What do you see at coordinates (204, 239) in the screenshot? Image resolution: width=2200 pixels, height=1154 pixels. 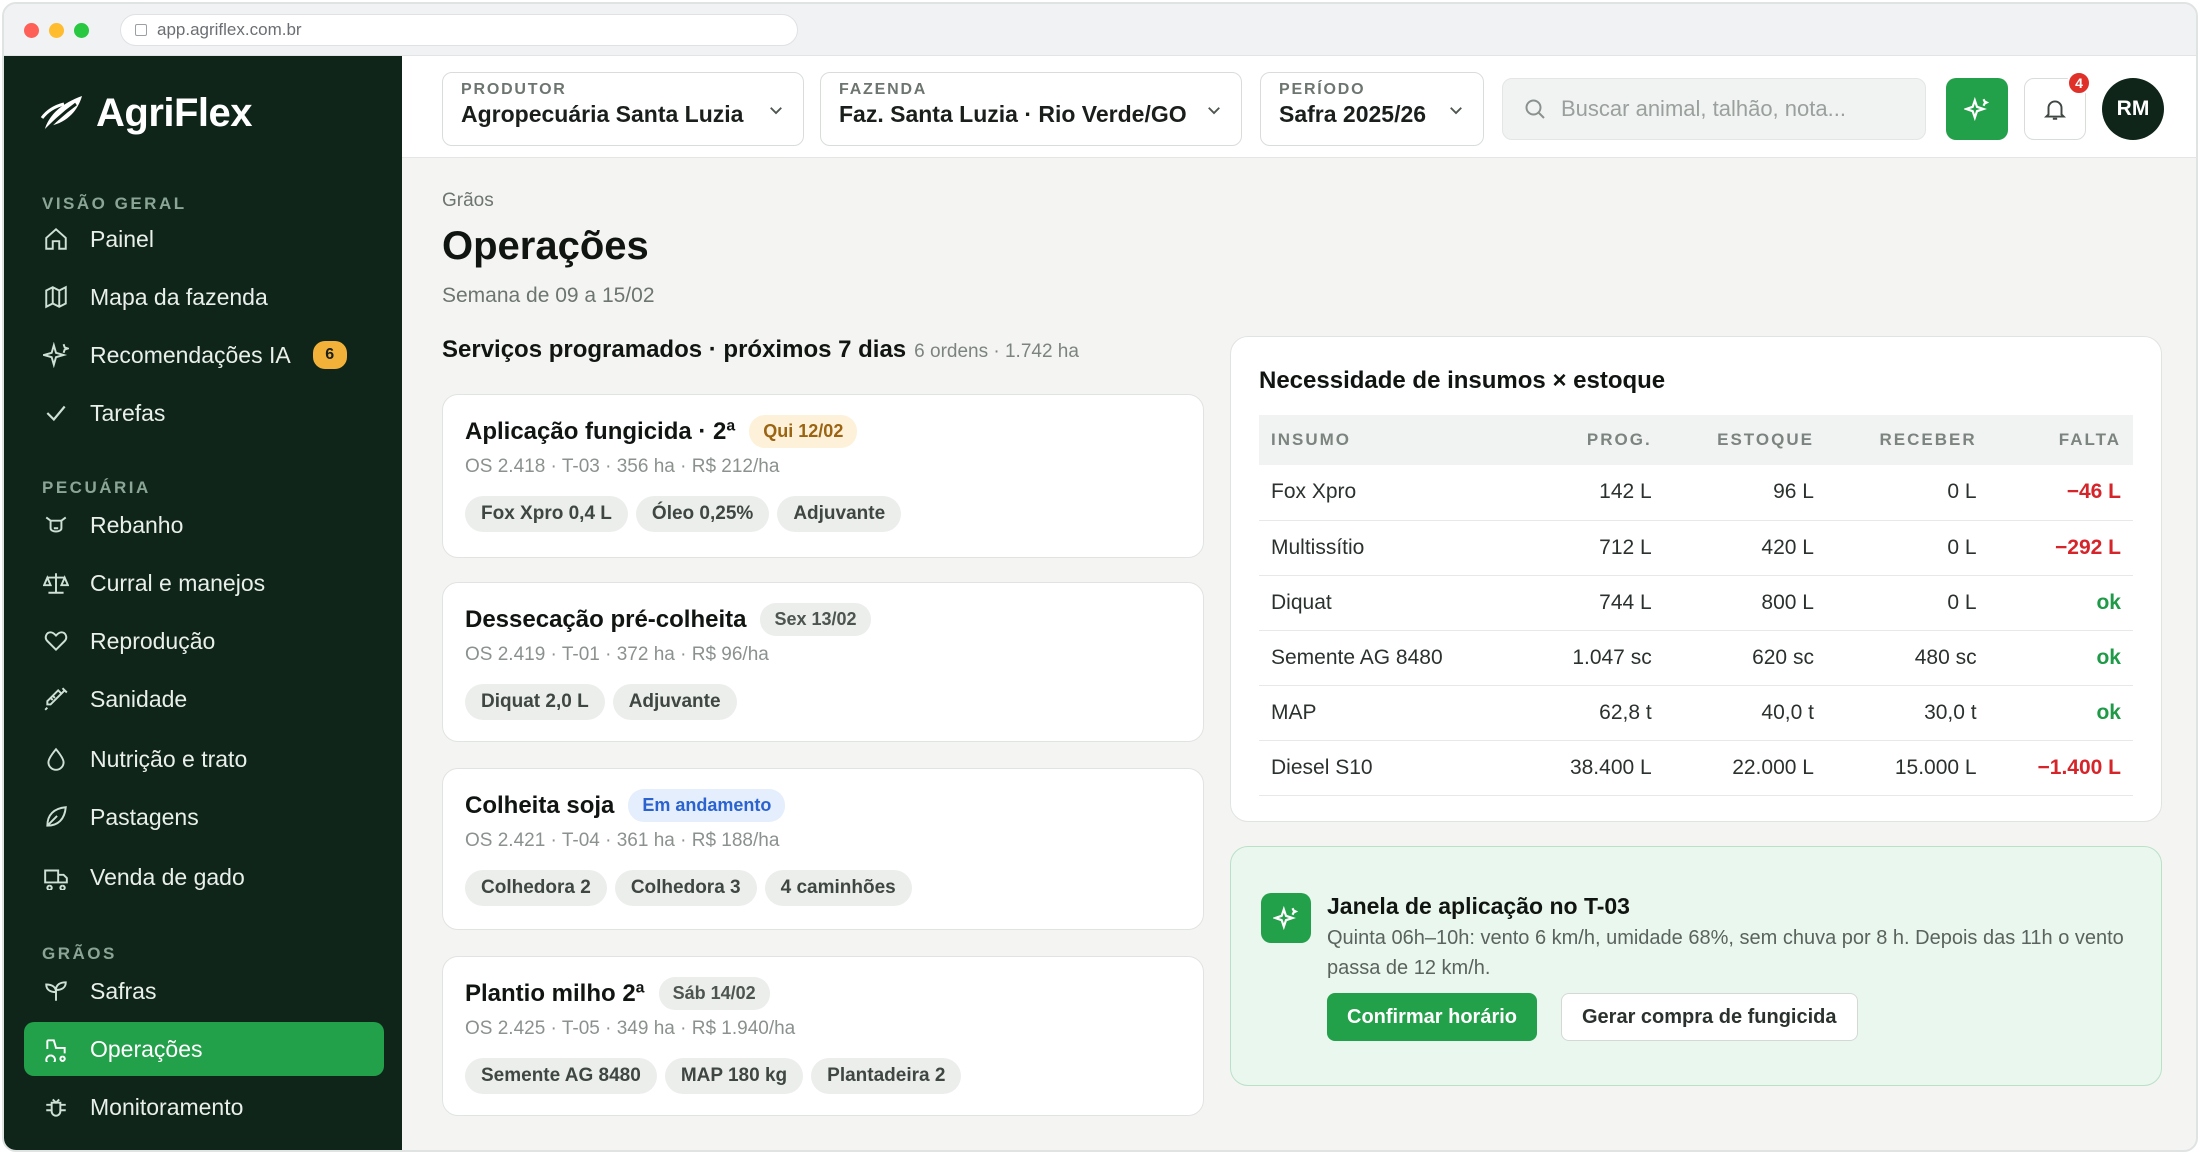 I see `sidebar-item-painel: Painel` at bounding box center [204, 239].